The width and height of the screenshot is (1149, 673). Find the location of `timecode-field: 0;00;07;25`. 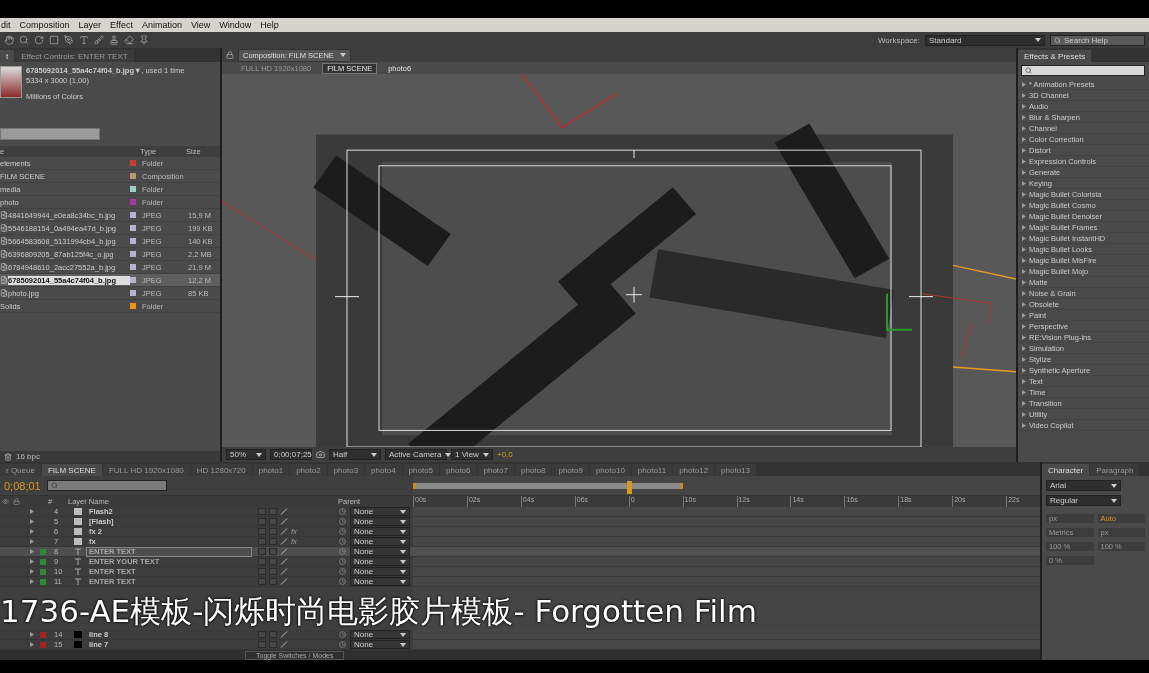

timecode-field: 0;00;07;25 is located at coordinates (291, 454).